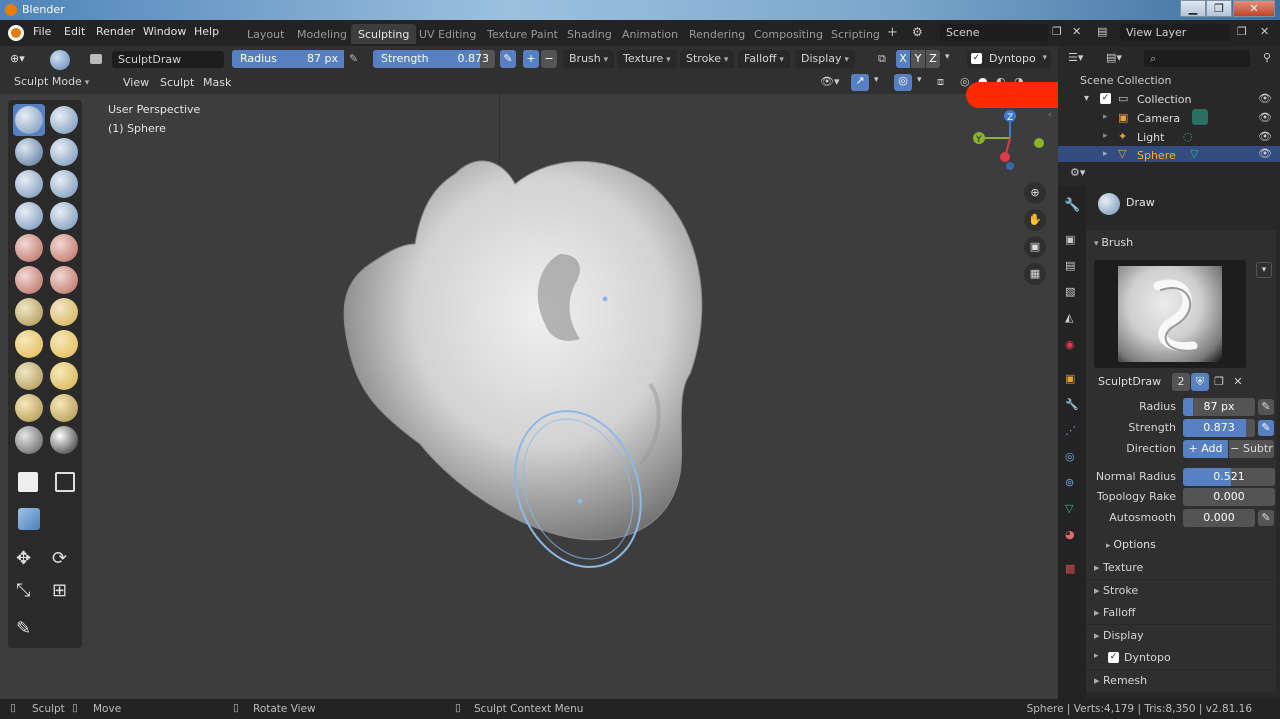 The height and width of the screenshot is (719, 1280). Describe the element at coordinates (29, 280) in the screenshot. I see `scrape-brush-icon` at that location.